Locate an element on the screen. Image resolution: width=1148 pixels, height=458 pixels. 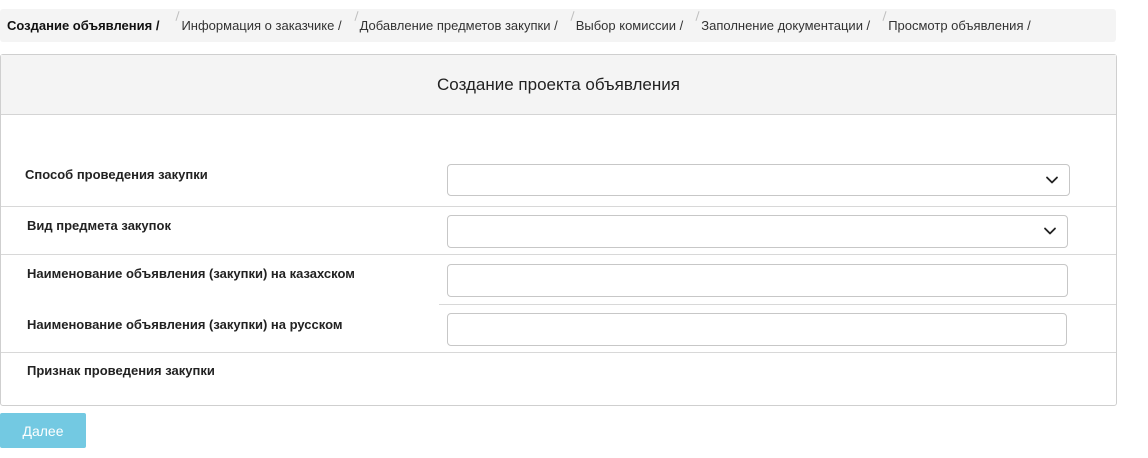
breadcrumb-item-documentation: Заполнение документации / is located at coordinates (783, 22).